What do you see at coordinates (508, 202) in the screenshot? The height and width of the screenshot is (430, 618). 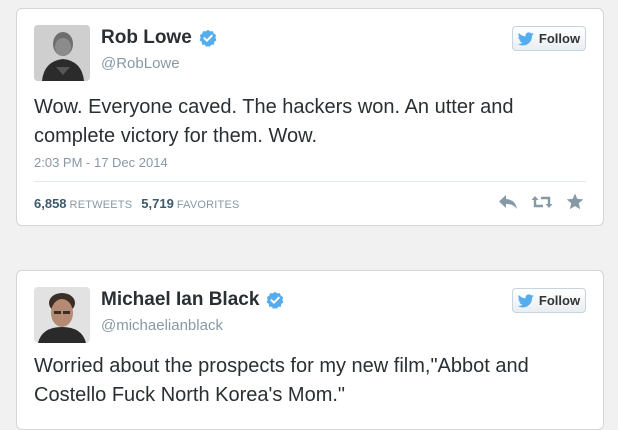 I see `reply-icon` at bounding box center [508, 202].